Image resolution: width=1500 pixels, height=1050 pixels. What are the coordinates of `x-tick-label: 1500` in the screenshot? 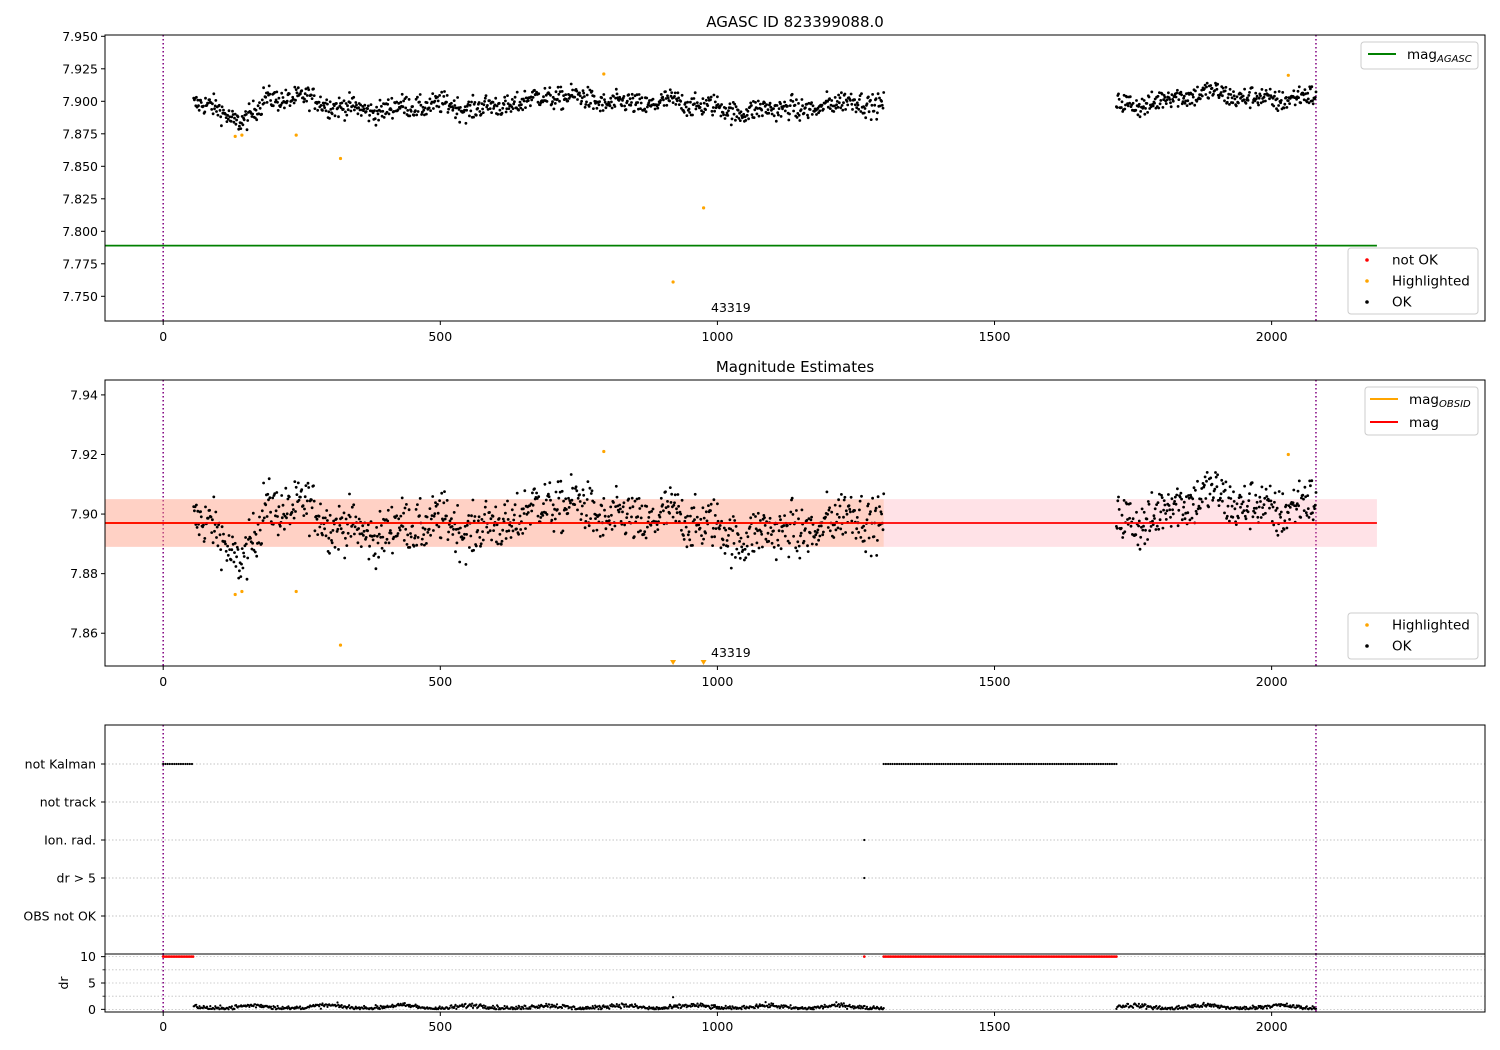 It's located at (995, 1026).